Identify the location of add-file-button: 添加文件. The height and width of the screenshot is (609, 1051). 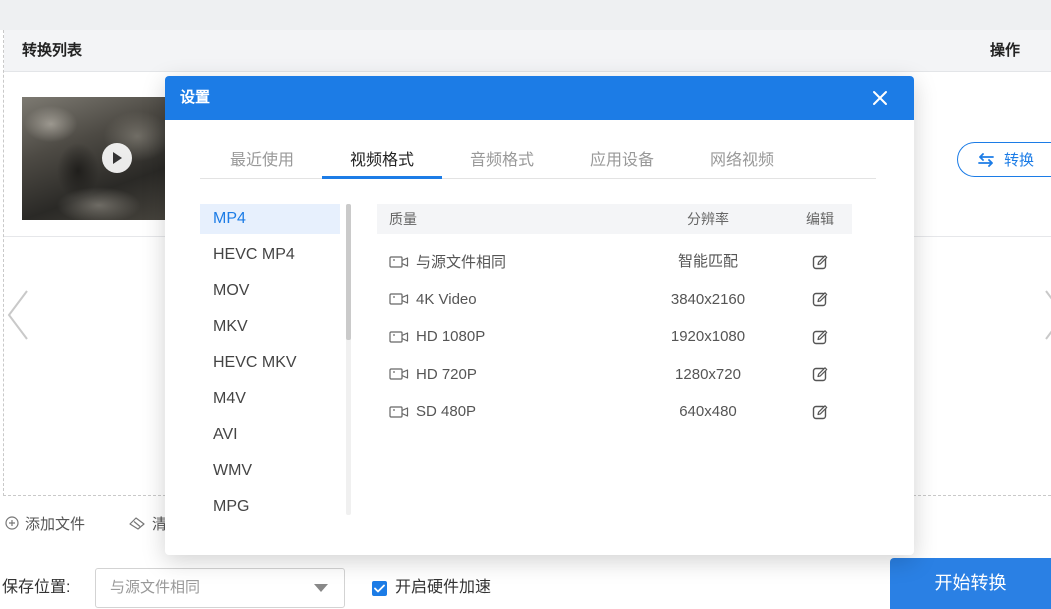
(45, 523).